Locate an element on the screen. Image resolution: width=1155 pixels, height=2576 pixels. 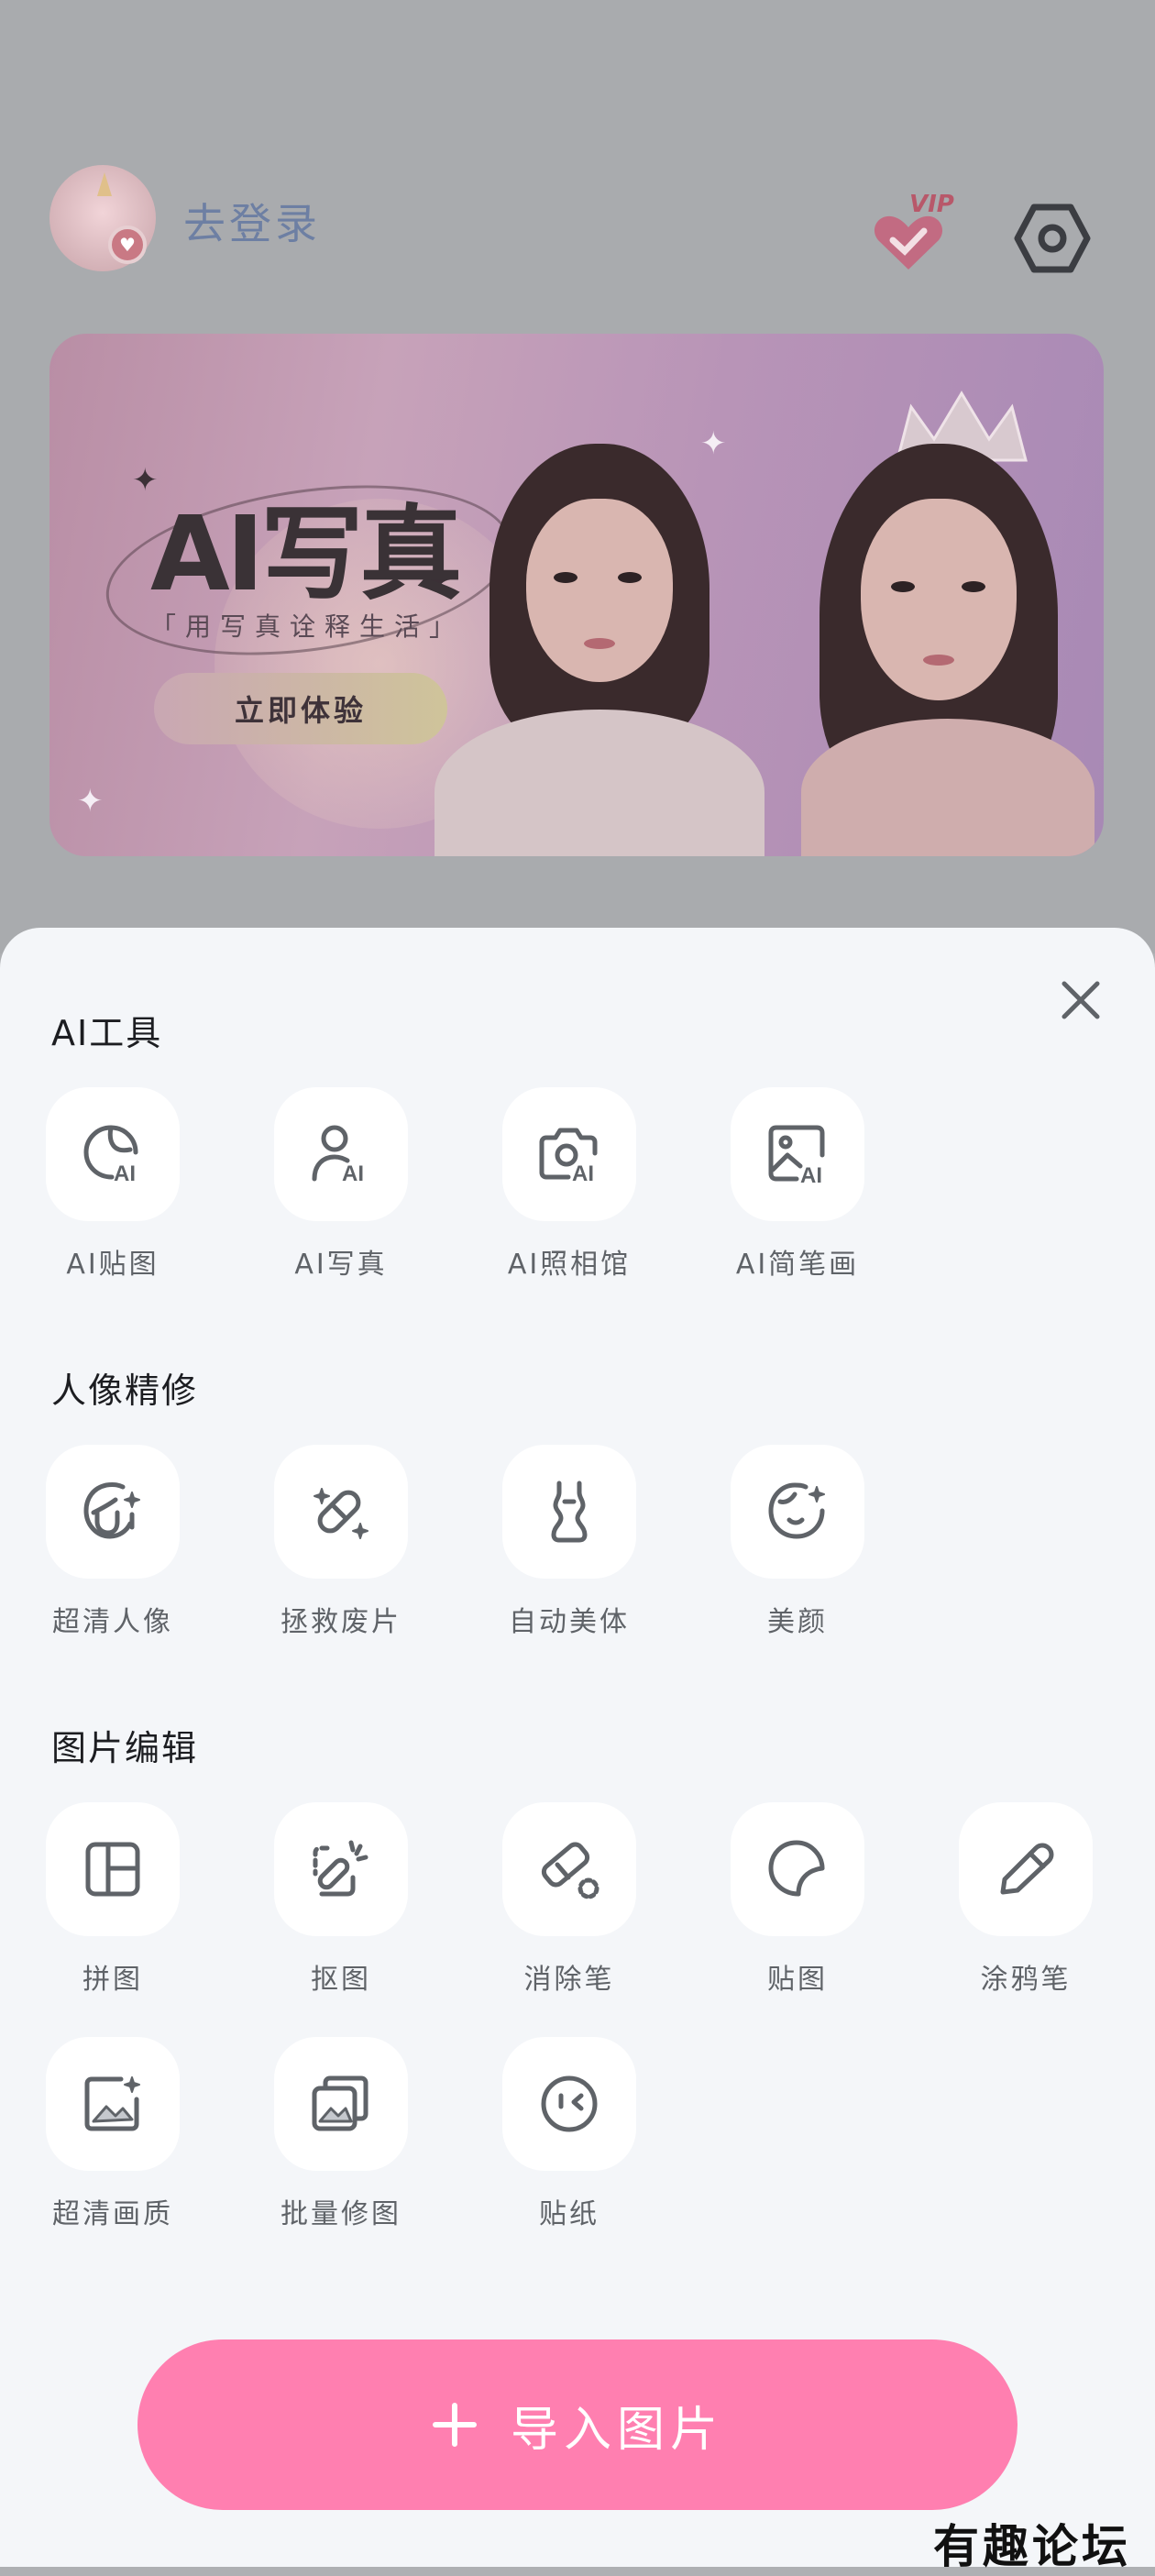
tool-ai-sticker: AI AI贴图 is located at coordinates (98, 1197).